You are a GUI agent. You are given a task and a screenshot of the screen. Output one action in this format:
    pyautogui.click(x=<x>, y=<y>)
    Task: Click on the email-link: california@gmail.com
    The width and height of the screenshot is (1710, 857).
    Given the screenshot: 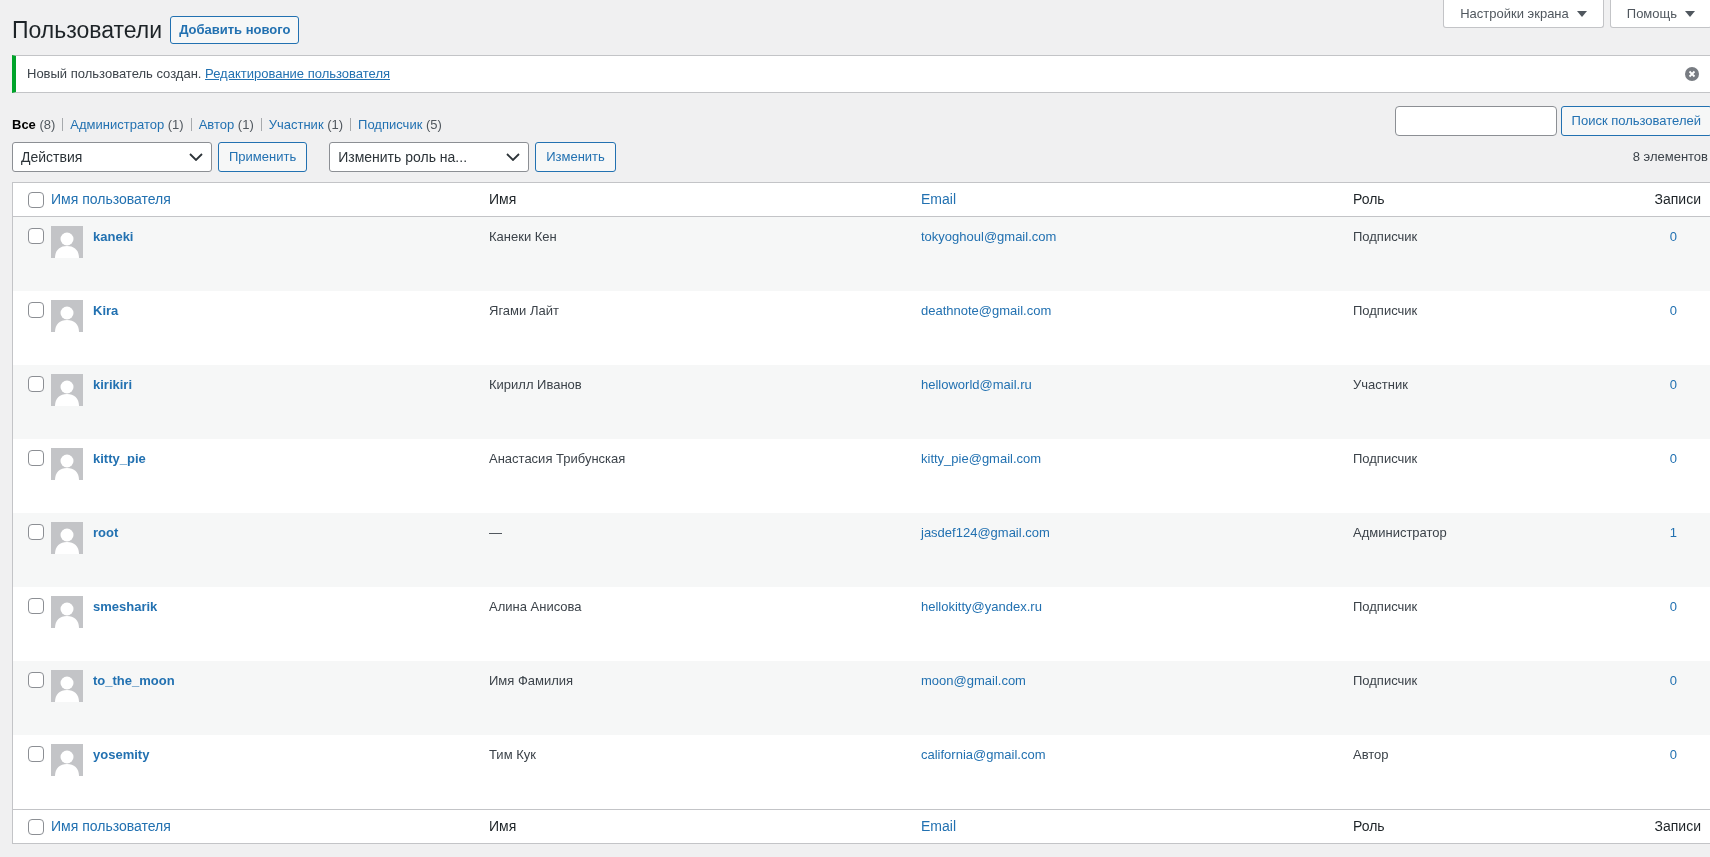 What is the action you would take?
    pyautogui.click(x=983, y=754)
    